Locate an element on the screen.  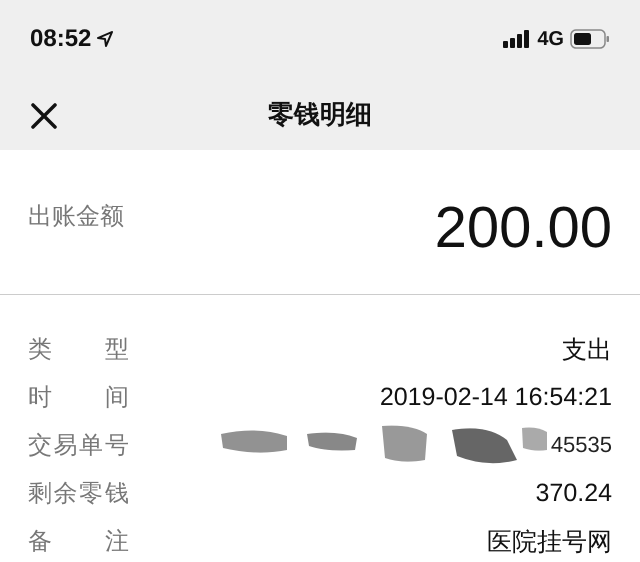
detail-label: 时间 is located at coordinates (78, 397).